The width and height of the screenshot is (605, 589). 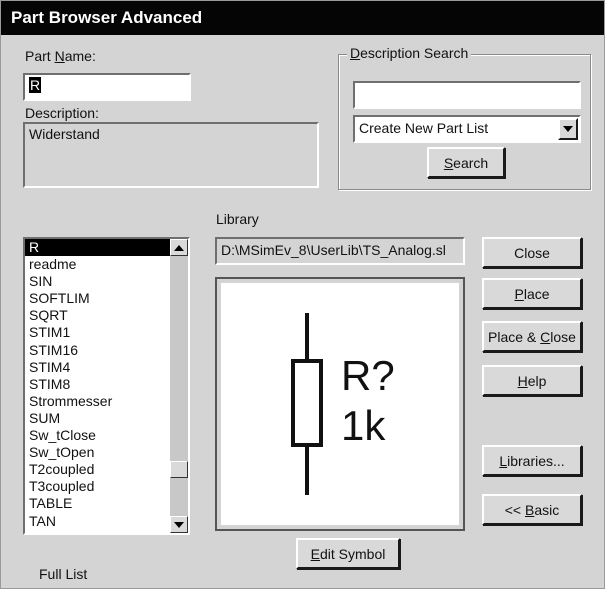 I want to click on list-item: STIM16, so click(x=97, y=350).